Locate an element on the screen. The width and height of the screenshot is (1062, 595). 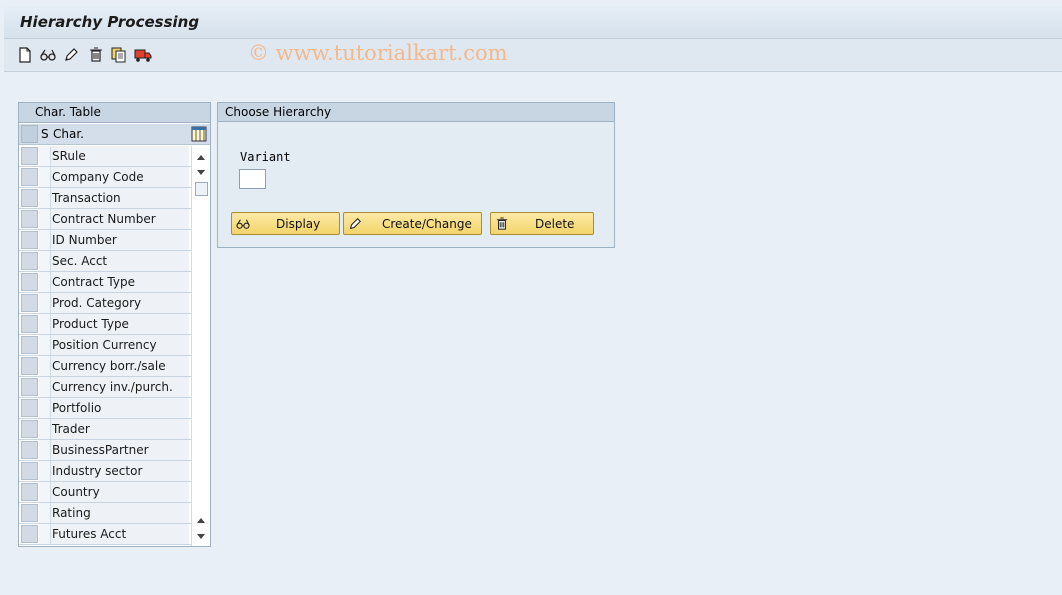
create-change-button: Create/Change is located at coordinates (412, 223).